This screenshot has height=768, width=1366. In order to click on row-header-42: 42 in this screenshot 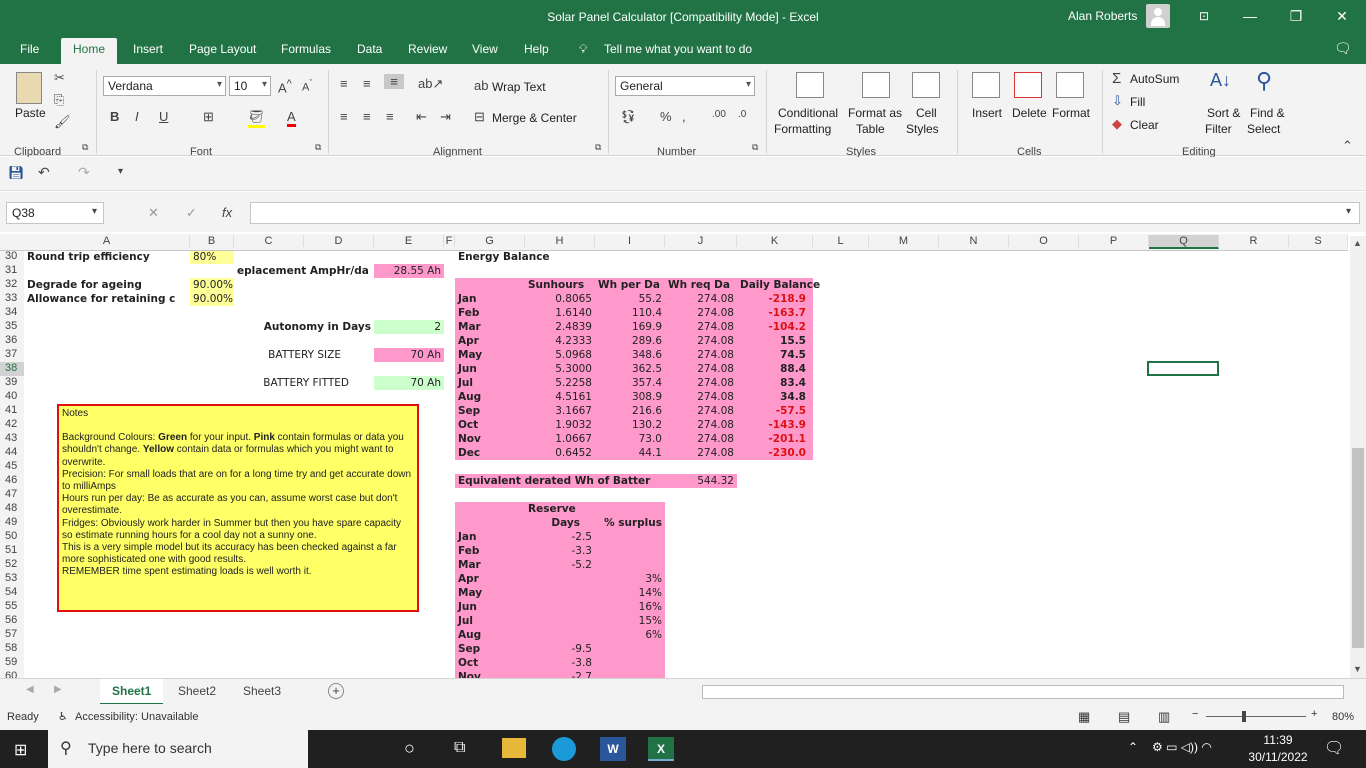, I will do `click(12, 425)`.